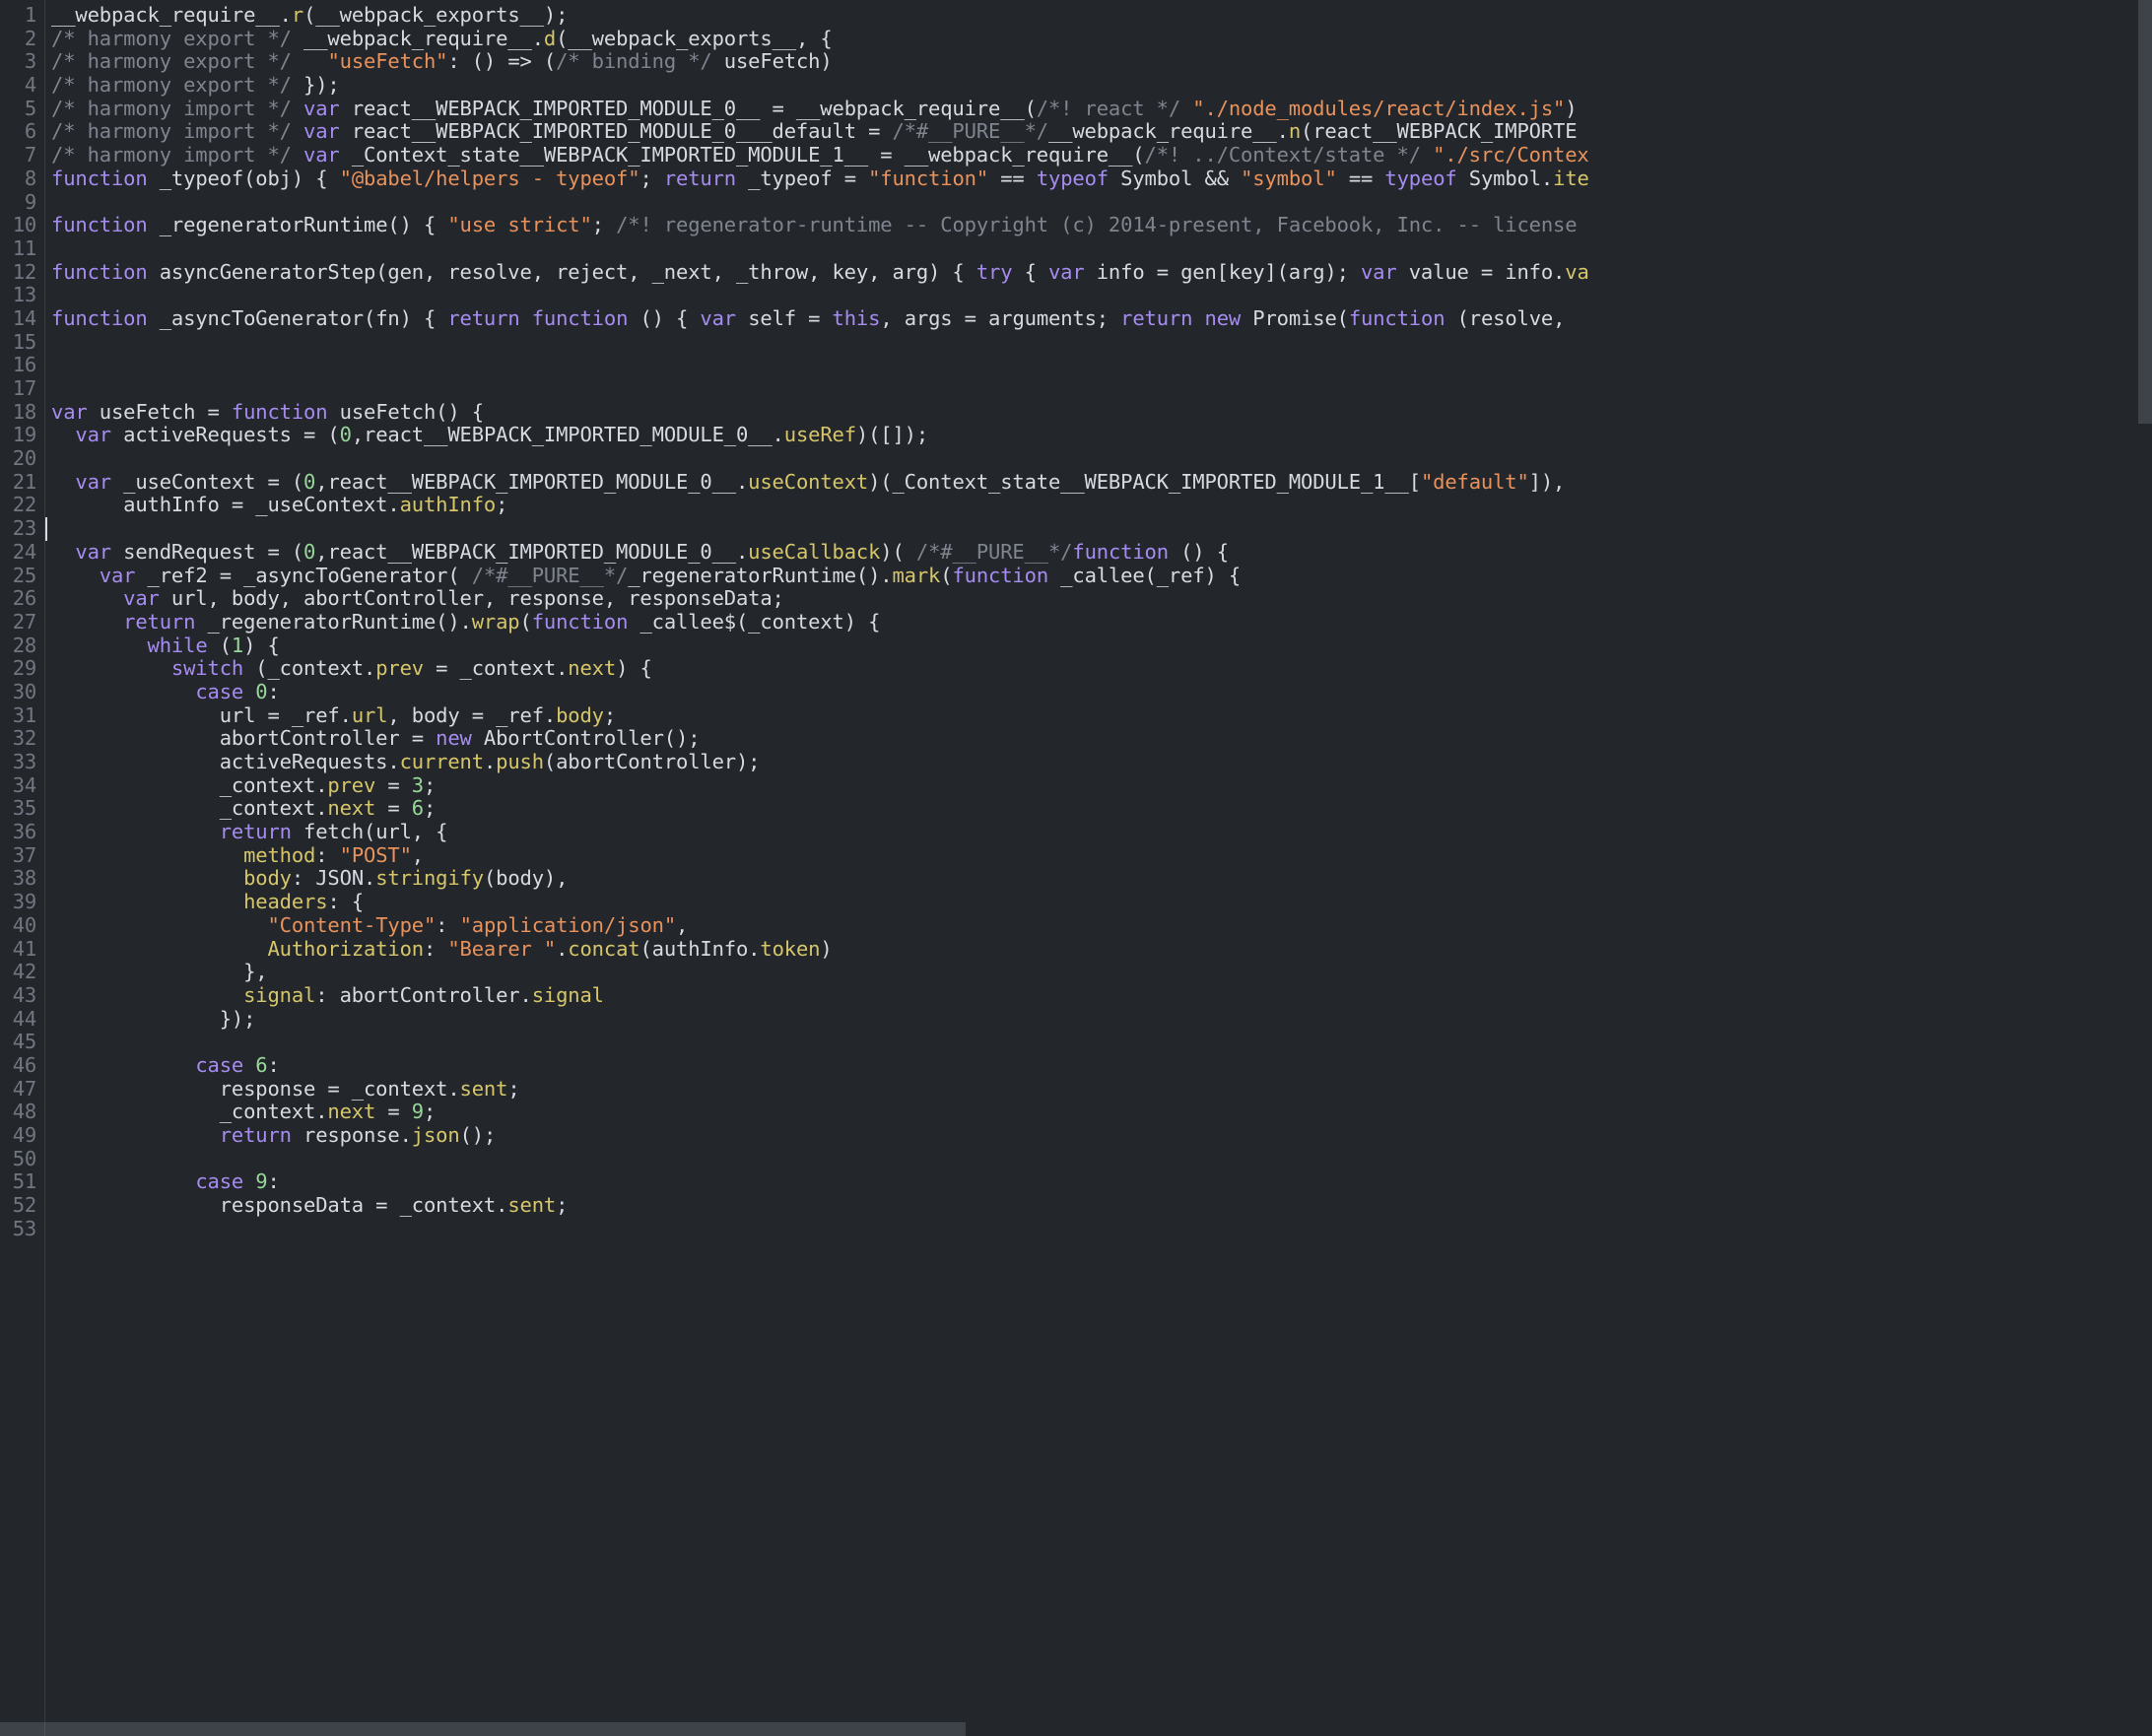 This screenshot has width=2152, height=1736. I want to click on line-number: 34, so click(23, 785).